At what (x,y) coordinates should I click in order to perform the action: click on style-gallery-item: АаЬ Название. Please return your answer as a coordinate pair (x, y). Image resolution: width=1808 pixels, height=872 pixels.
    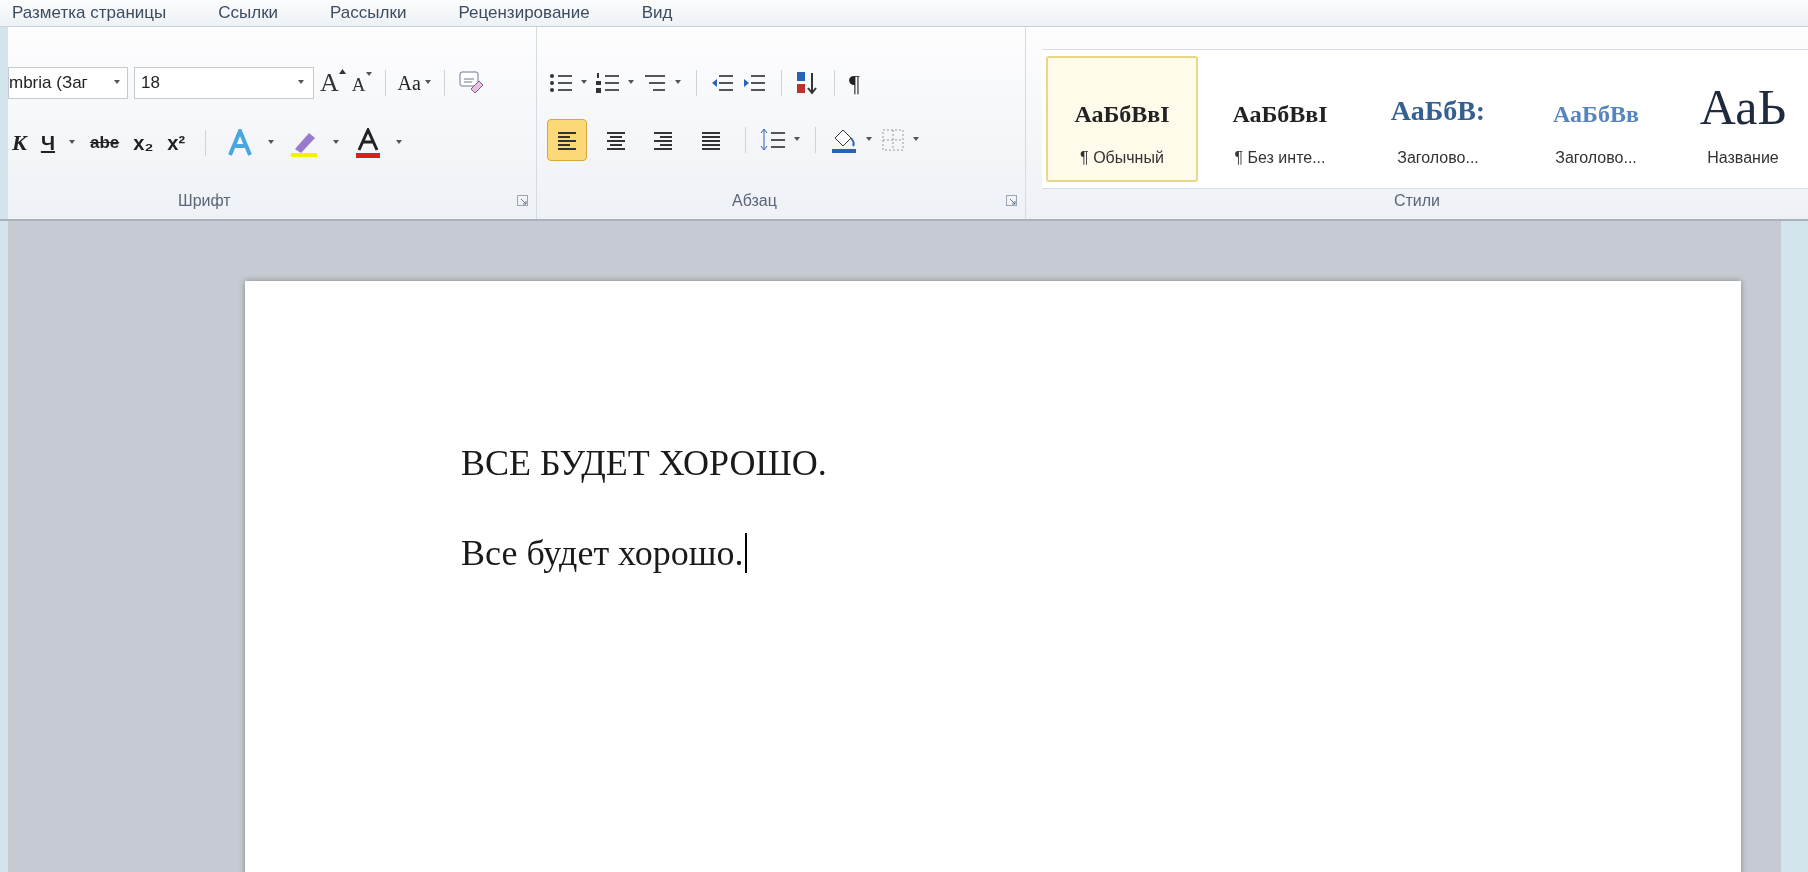
    Looking at the image, I should click on (1743, 118).